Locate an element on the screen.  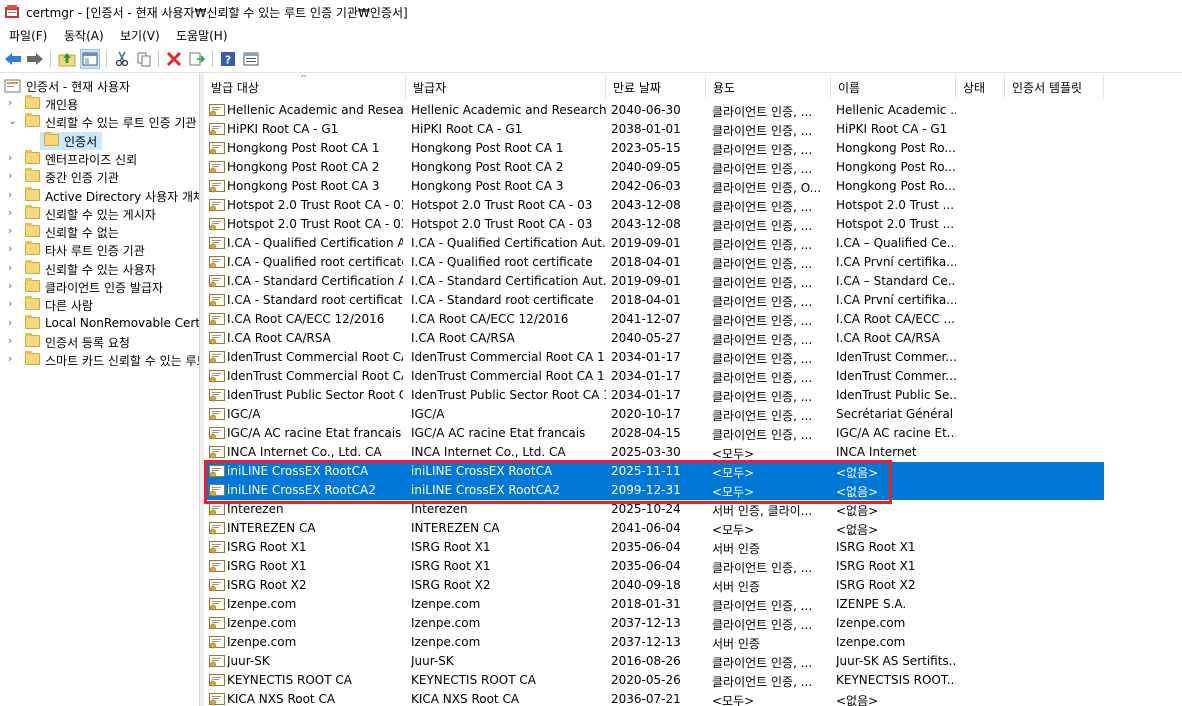
cell-issued-by: I.CA Root CA/ECC 12/2016 is located at coordinates (490, 319).